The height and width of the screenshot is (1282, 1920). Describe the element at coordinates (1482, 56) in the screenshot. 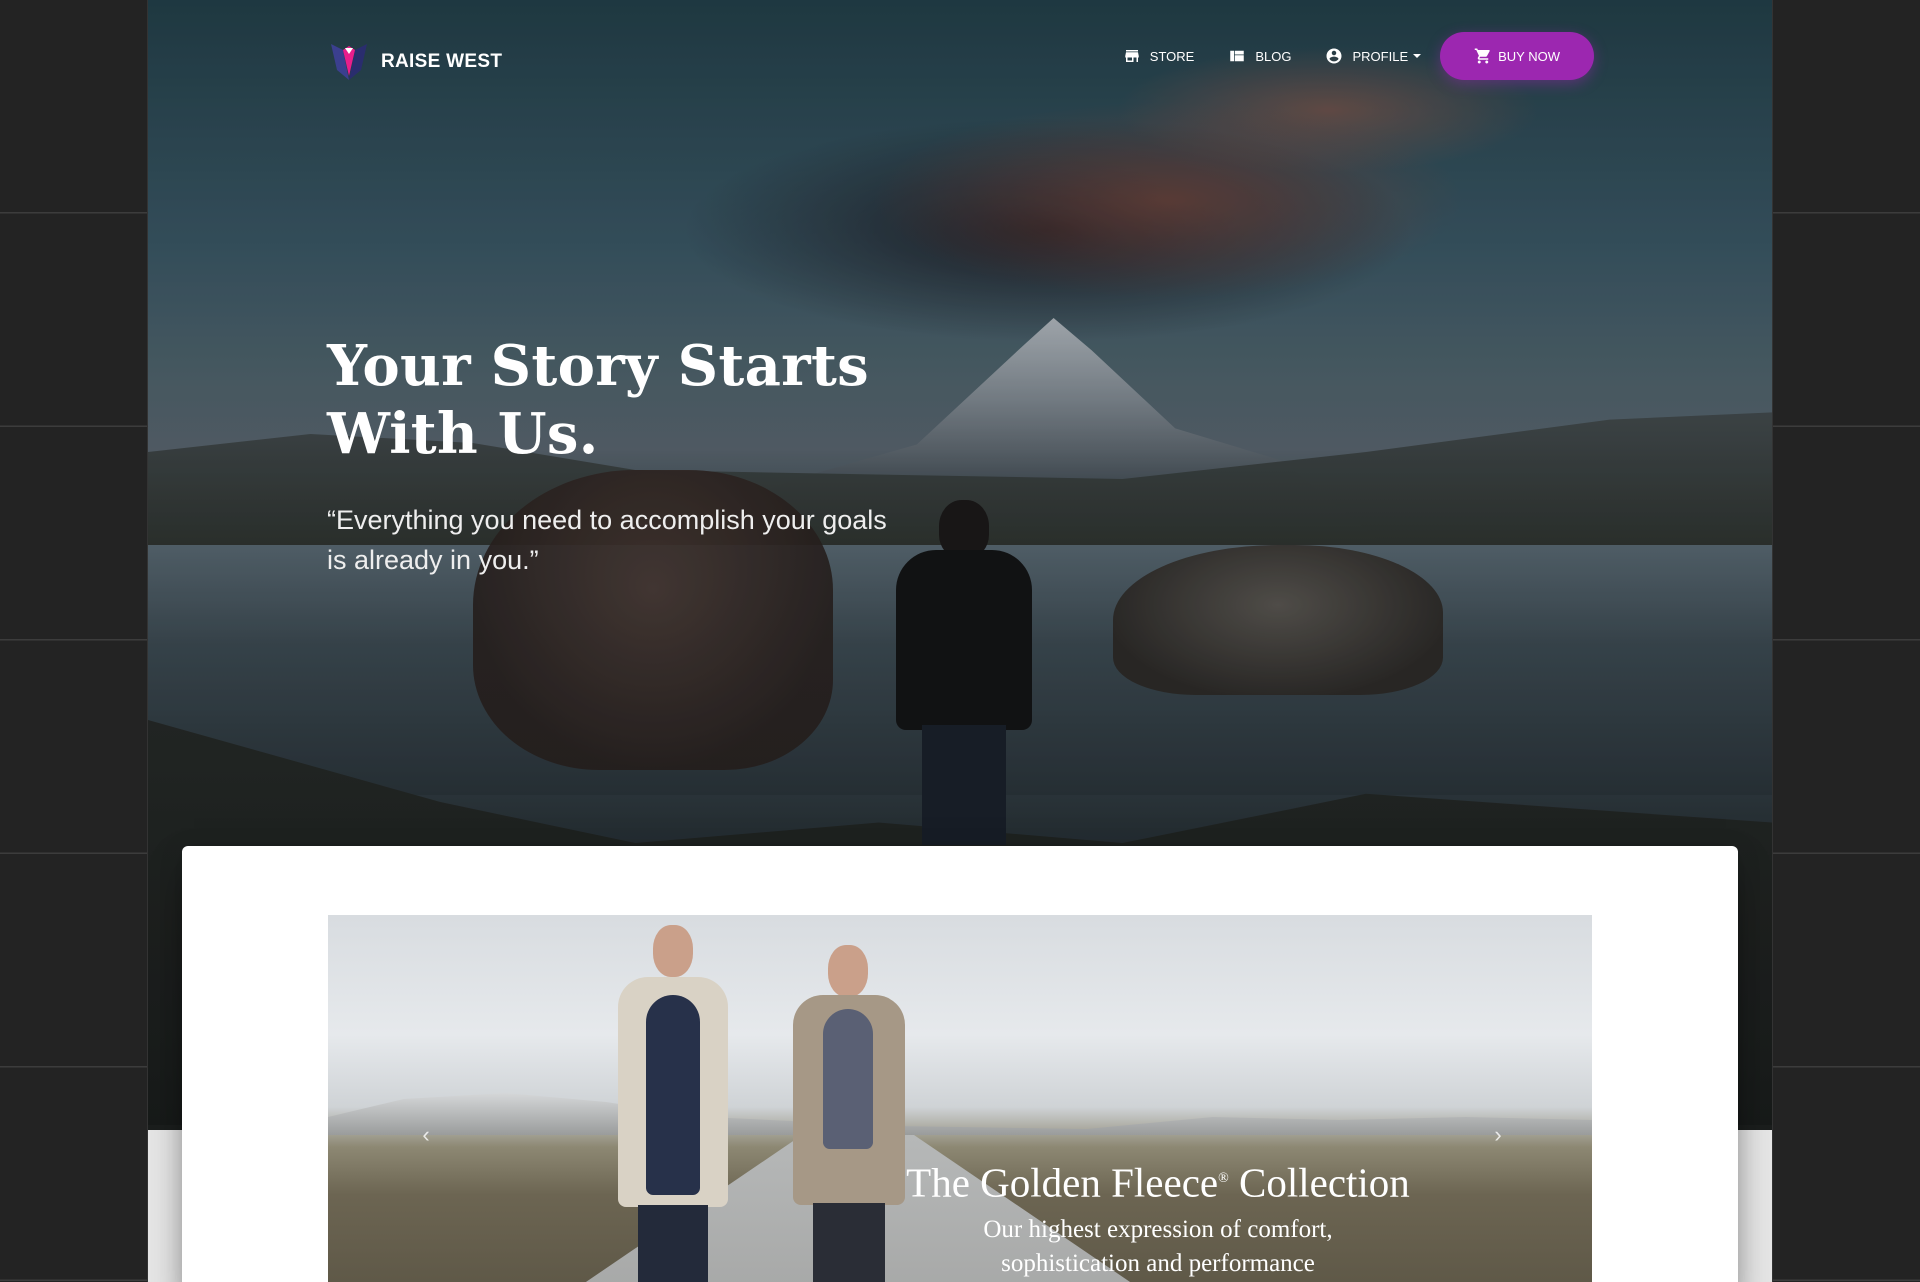

I see `cart-icon` at that location.